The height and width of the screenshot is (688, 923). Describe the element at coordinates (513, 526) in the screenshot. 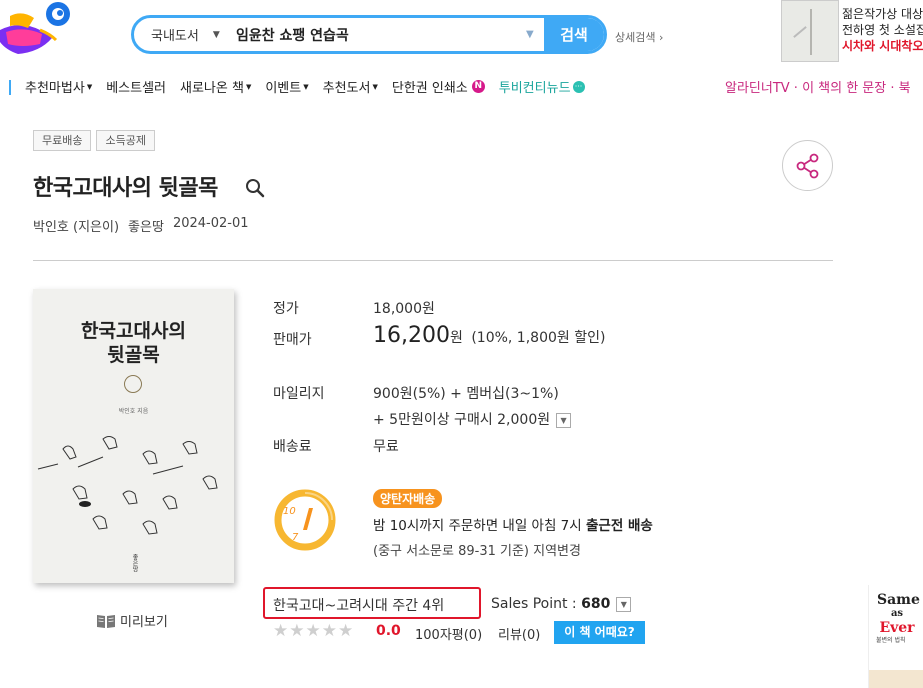

I see `delivery-info-line-1: 밤 10시까지 주문하면 내일 아침 7시 출근전 배송` at that location.